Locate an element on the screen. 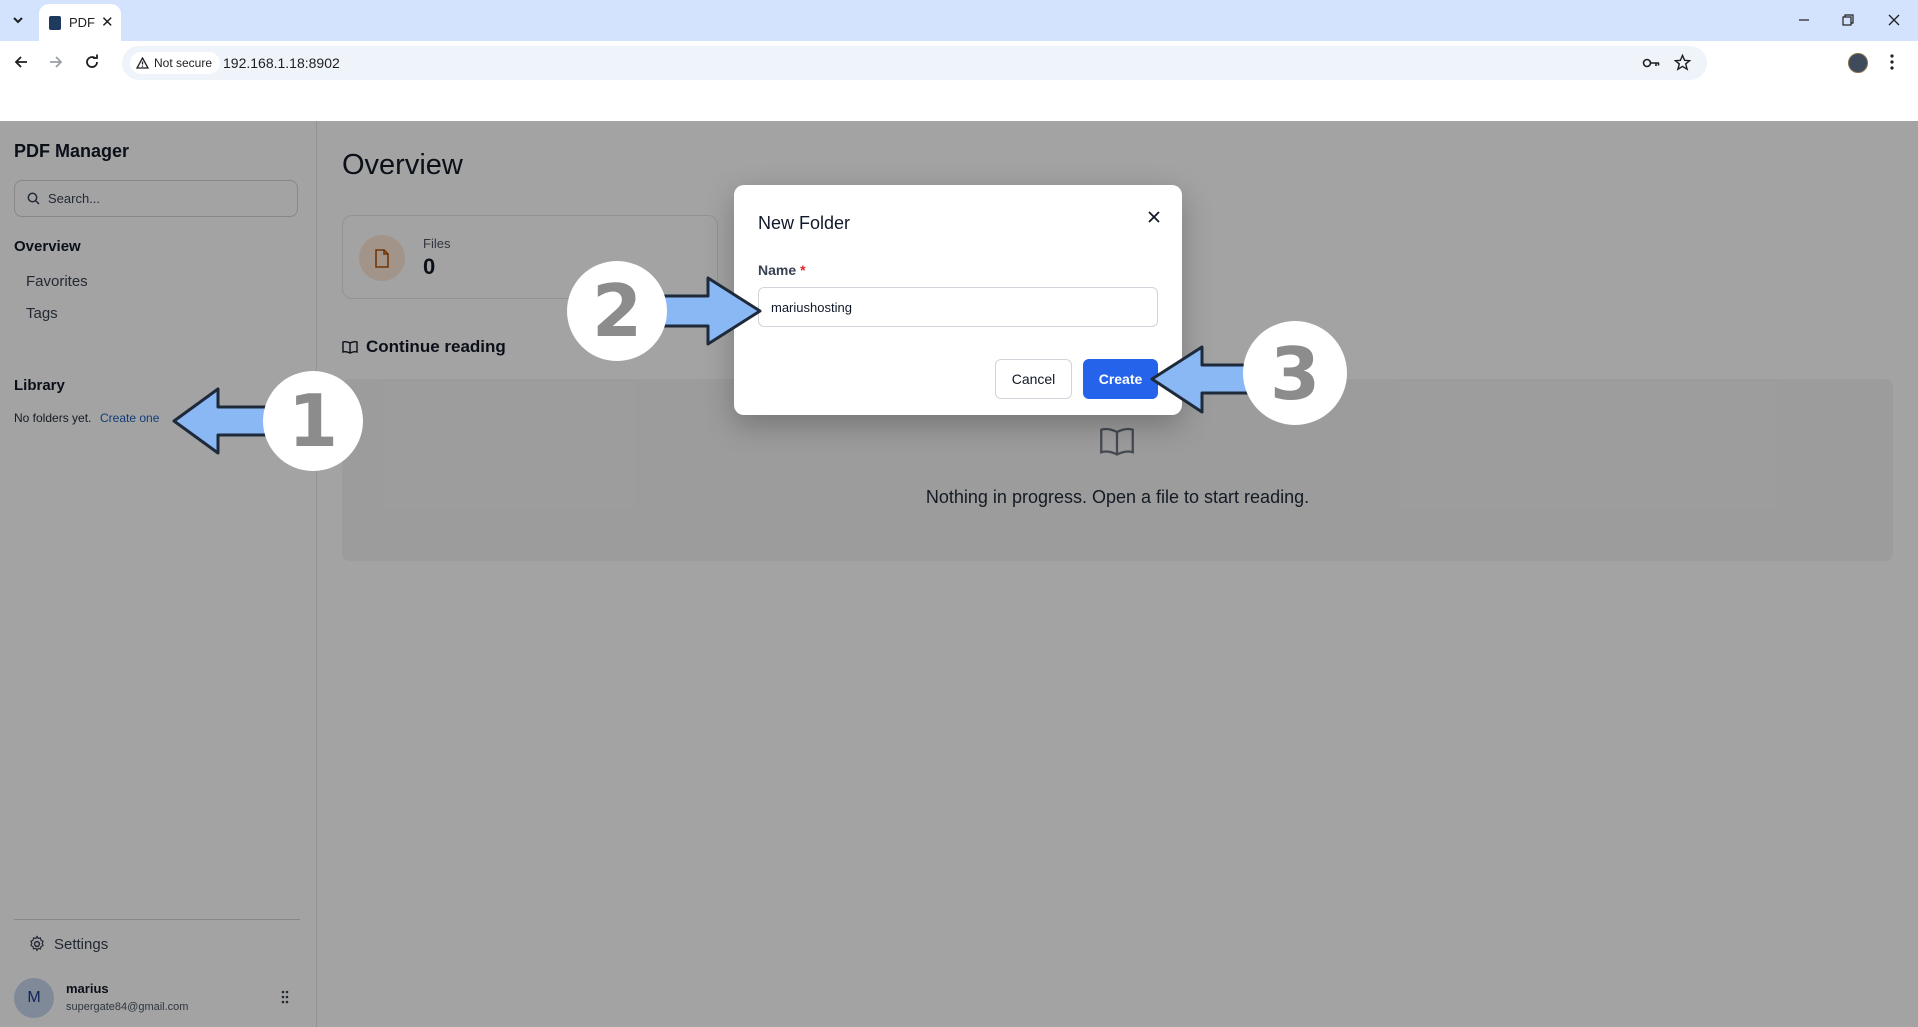  tab-list-button is located at coordinates (18, 20).